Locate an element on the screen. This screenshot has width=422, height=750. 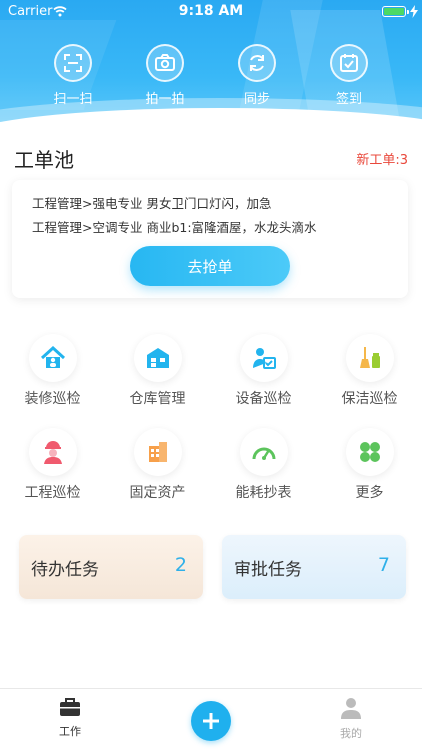
module-decoration-inspection: 装修巡检 is located at coordinates (52, 371).